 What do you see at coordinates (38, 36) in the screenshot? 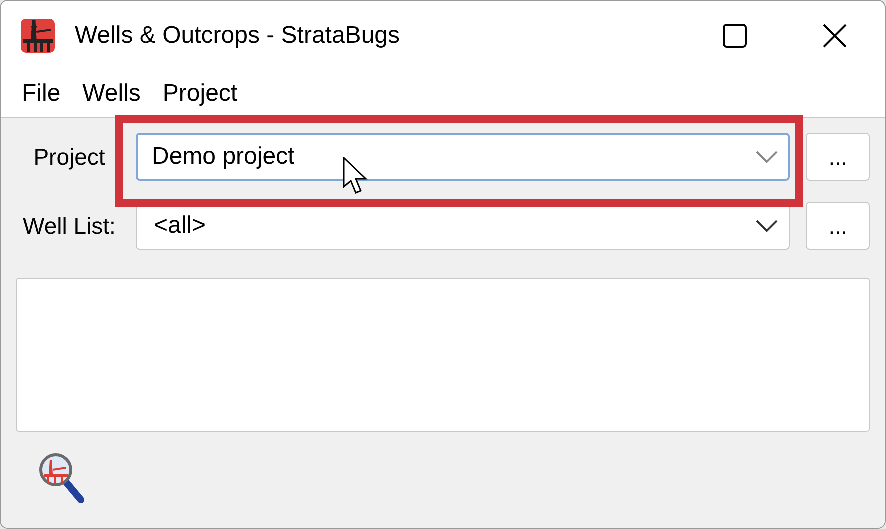
I see `oil-rig-icon` at bounding box center [38, 36].